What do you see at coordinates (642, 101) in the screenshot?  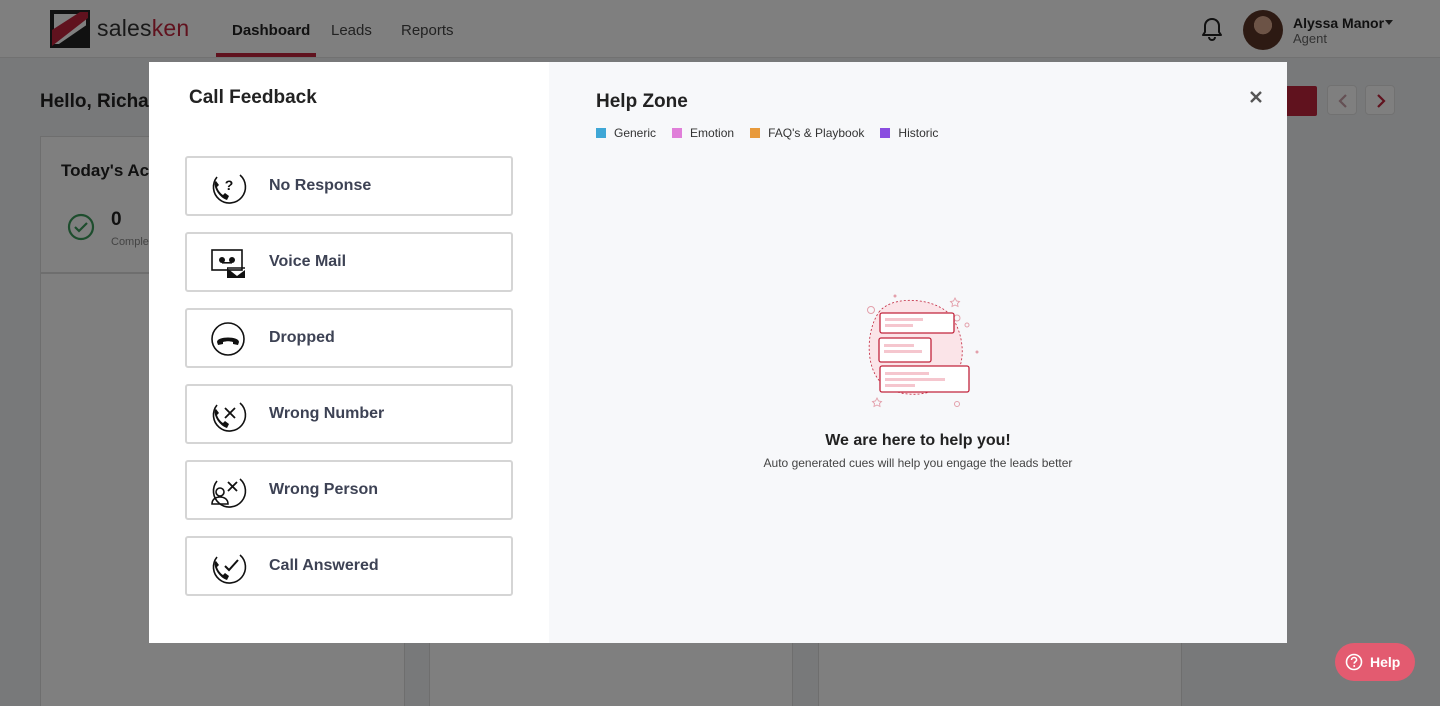 I see `help-zone-title: Help Zone` at bounding box center [642, 101].